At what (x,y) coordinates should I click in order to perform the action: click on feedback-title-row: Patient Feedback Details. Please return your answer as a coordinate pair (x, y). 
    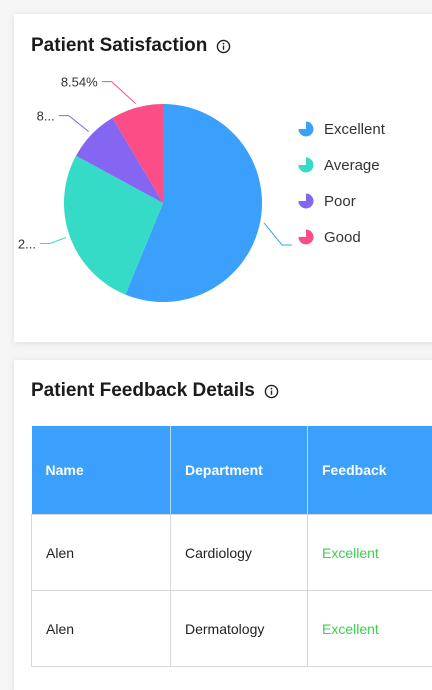
    Looking at the image, I should click on (155, 391).